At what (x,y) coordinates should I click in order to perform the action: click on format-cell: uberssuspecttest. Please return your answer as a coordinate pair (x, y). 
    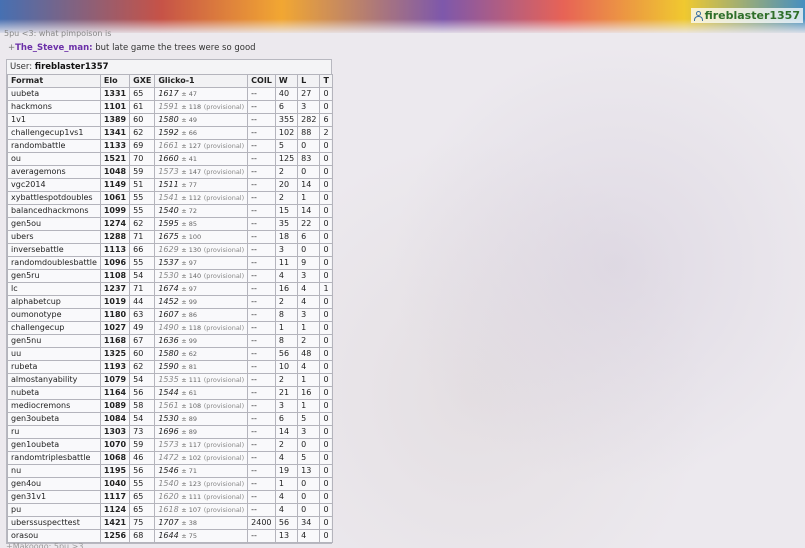
    Looking at the image, I should click on (54, 523).